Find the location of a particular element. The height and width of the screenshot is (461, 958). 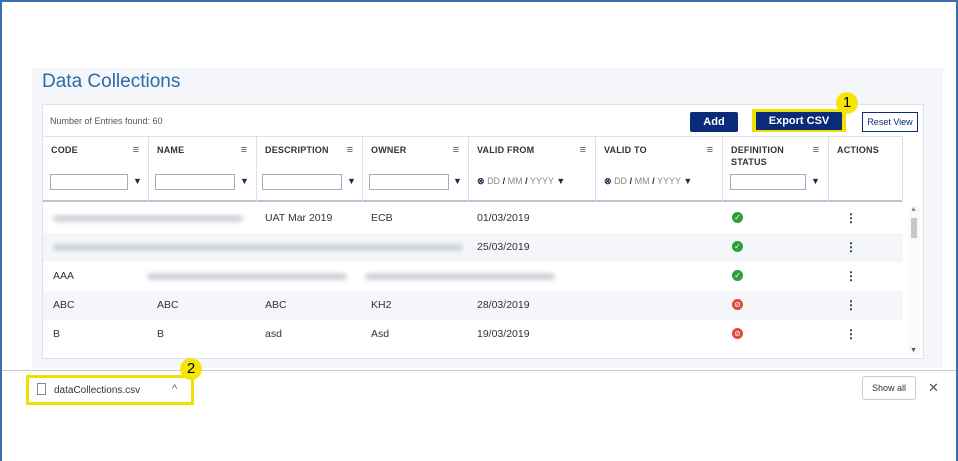

column-label: VALID FROM is located at coordinates (506, 150).